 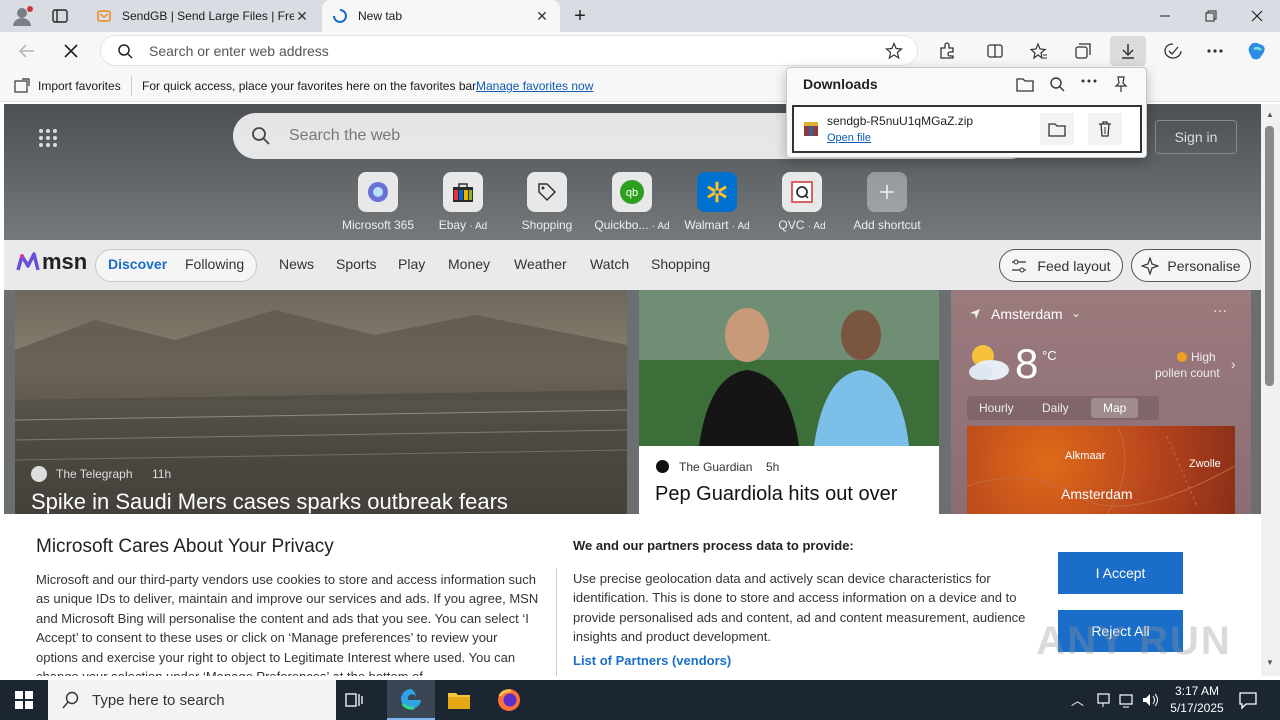 I want to click on settings-more-icon, so click(x=1215, y=51).